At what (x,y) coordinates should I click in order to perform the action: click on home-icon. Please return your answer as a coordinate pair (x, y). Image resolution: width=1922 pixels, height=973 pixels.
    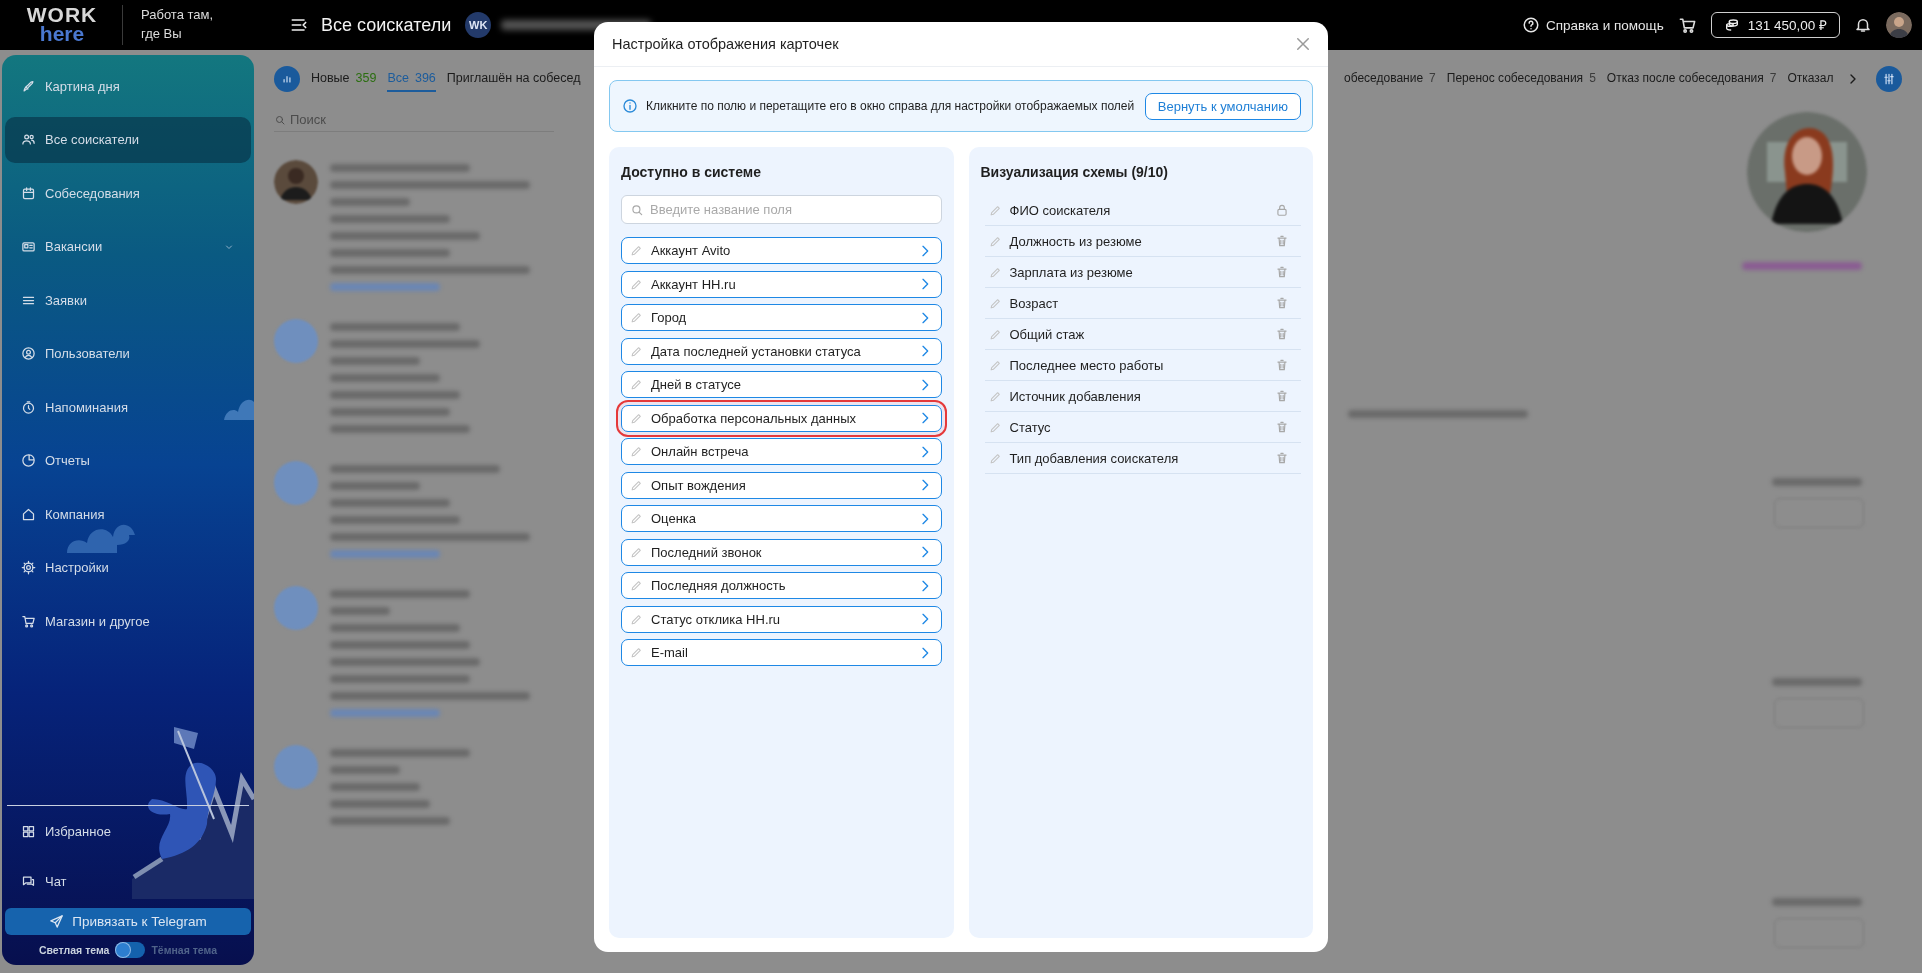
    Looking at the image, I should click on (28, 514).